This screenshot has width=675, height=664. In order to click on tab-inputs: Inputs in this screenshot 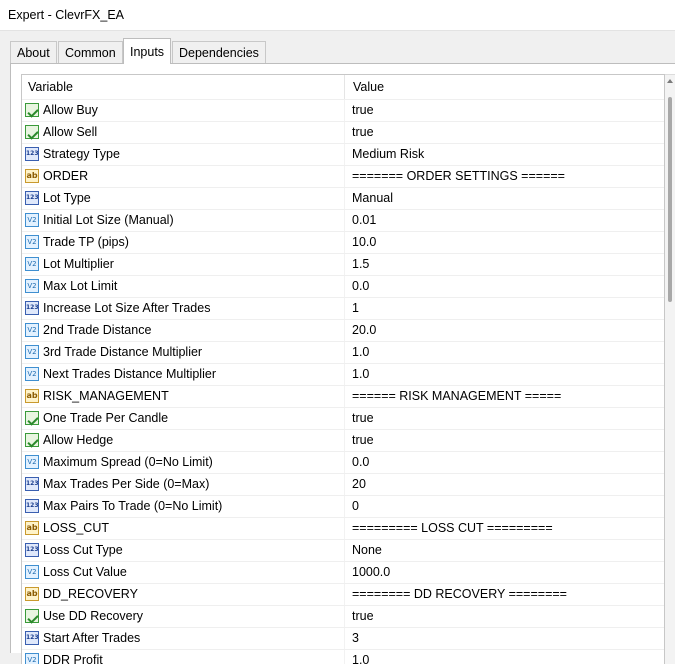, I will do `click(147, 51)`.